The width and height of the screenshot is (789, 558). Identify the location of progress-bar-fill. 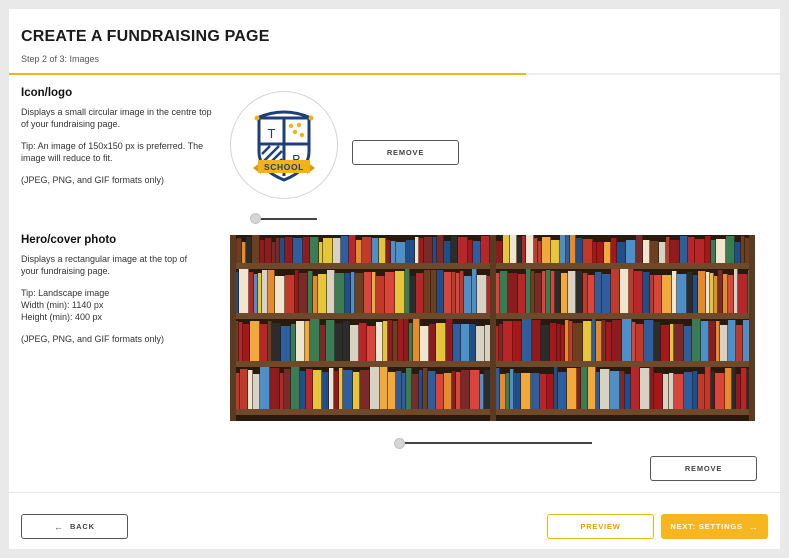
(267, 74).